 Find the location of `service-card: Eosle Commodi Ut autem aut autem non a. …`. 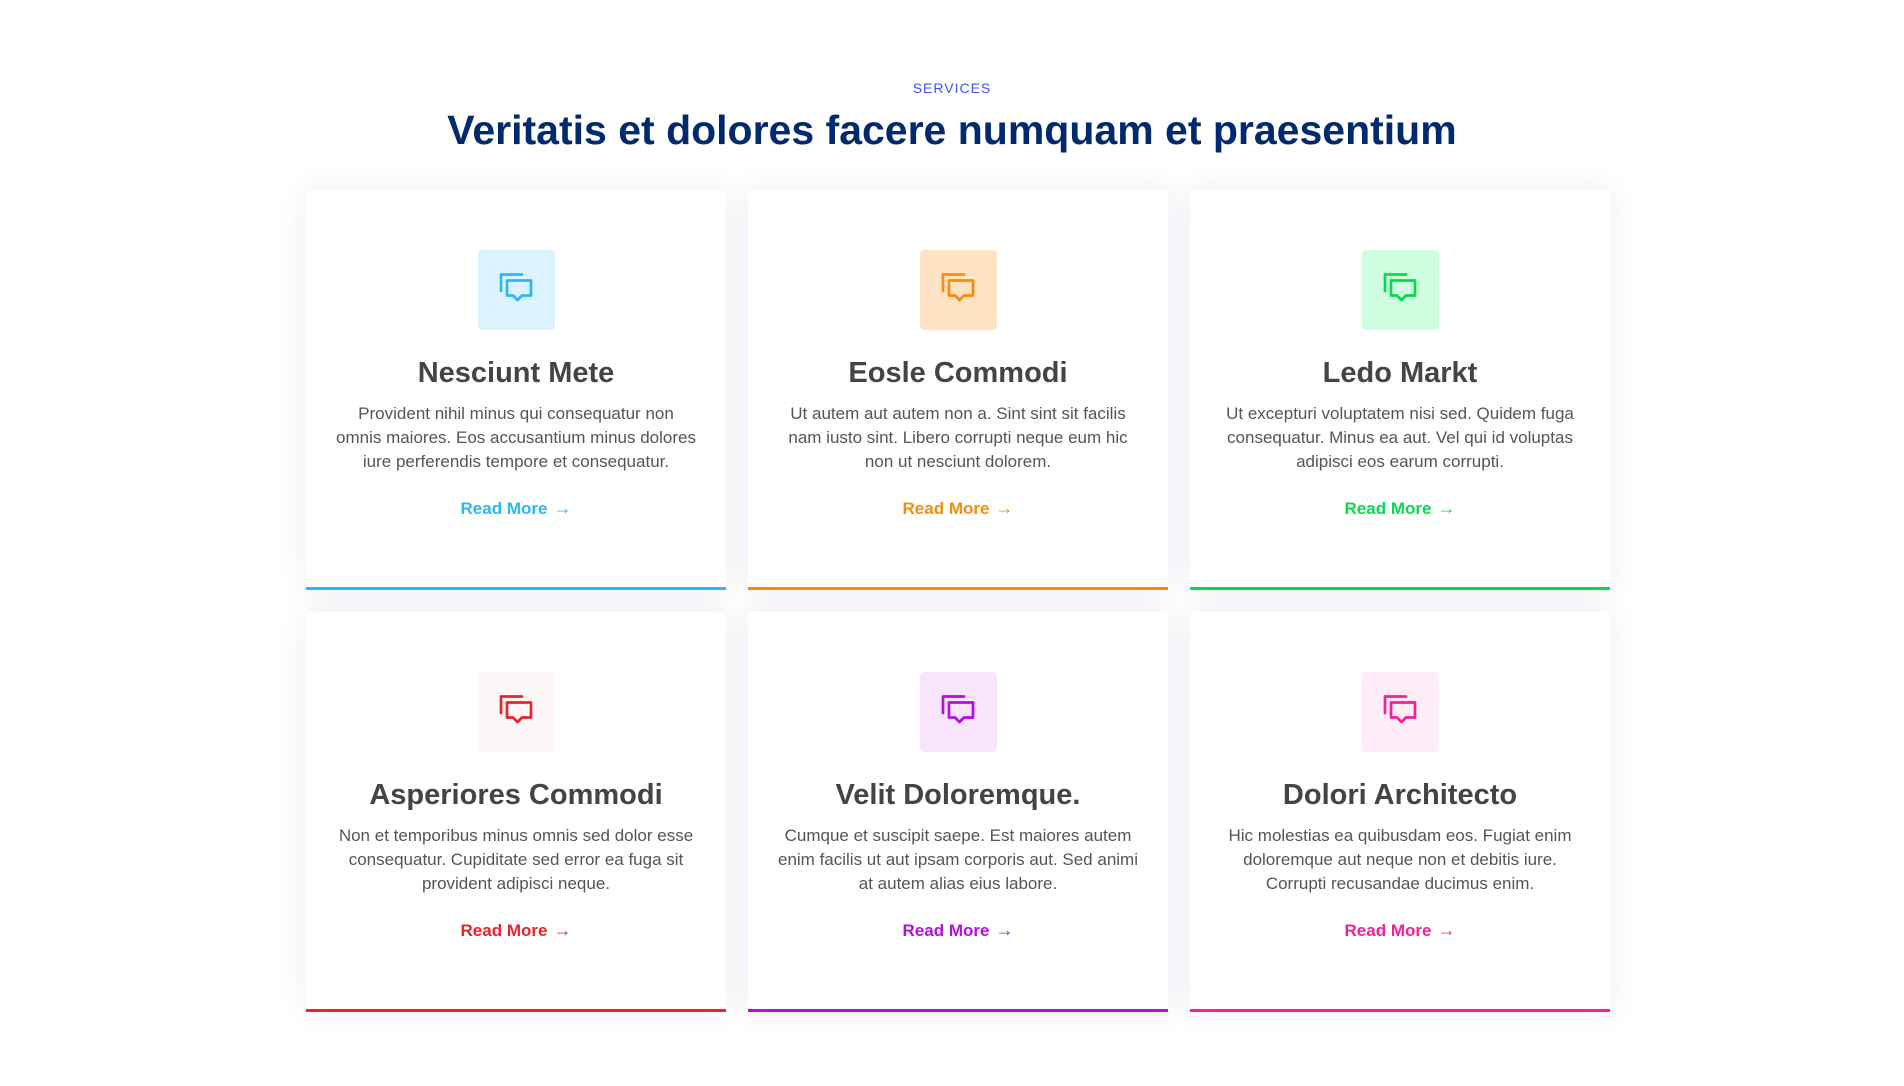

service-card: Eosle Commodi Ut autem aut autem non a. … is located at coordinates (958, 390).